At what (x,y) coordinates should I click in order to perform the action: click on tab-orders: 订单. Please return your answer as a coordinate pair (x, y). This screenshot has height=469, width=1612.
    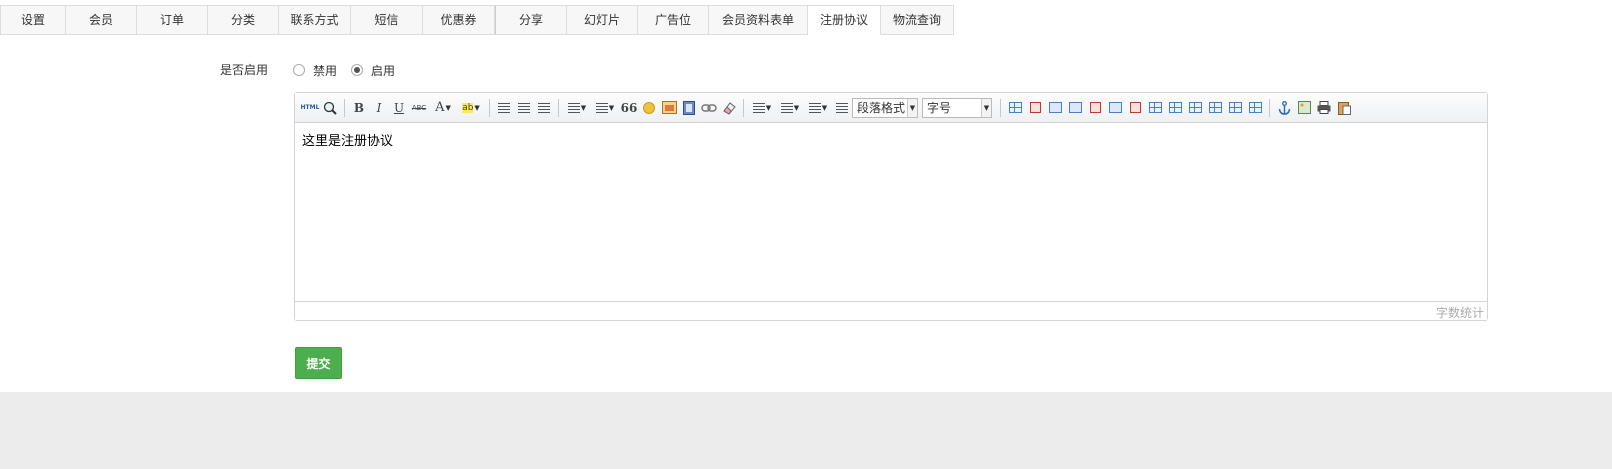
    Looking at the image, I should click on (172, 20).